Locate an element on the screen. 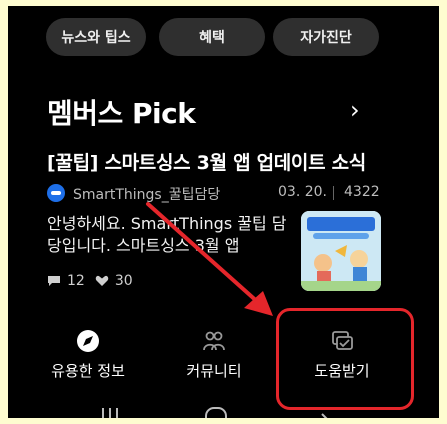 The image size is (447, 424). comment-count: 12 is located at coordinates (76, 281).